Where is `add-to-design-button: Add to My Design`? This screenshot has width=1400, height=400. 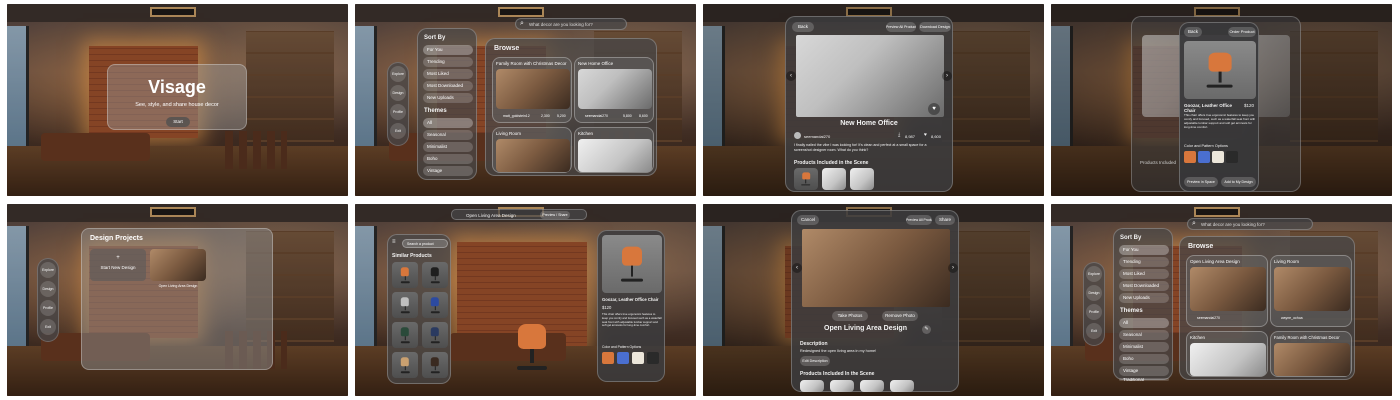
add-to-design-button: Add to My Design is located at coordinates (1238, 182).